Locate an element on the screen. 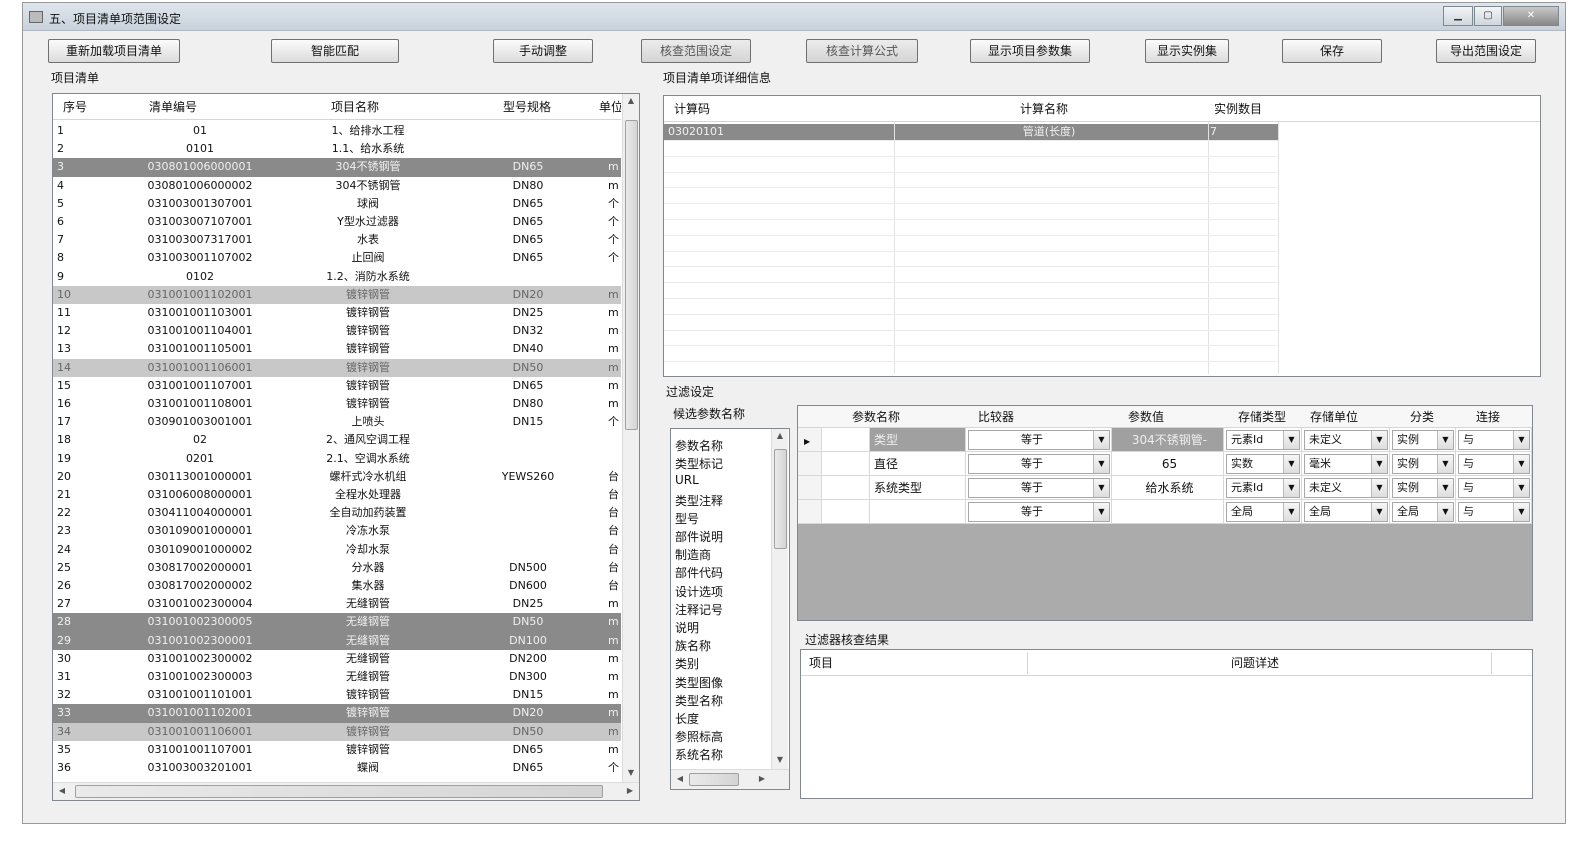 The height and width of the screenshot is (845, 1589). col-header-issue-detail: 问题详述 is located at coordinates (1255, 663).